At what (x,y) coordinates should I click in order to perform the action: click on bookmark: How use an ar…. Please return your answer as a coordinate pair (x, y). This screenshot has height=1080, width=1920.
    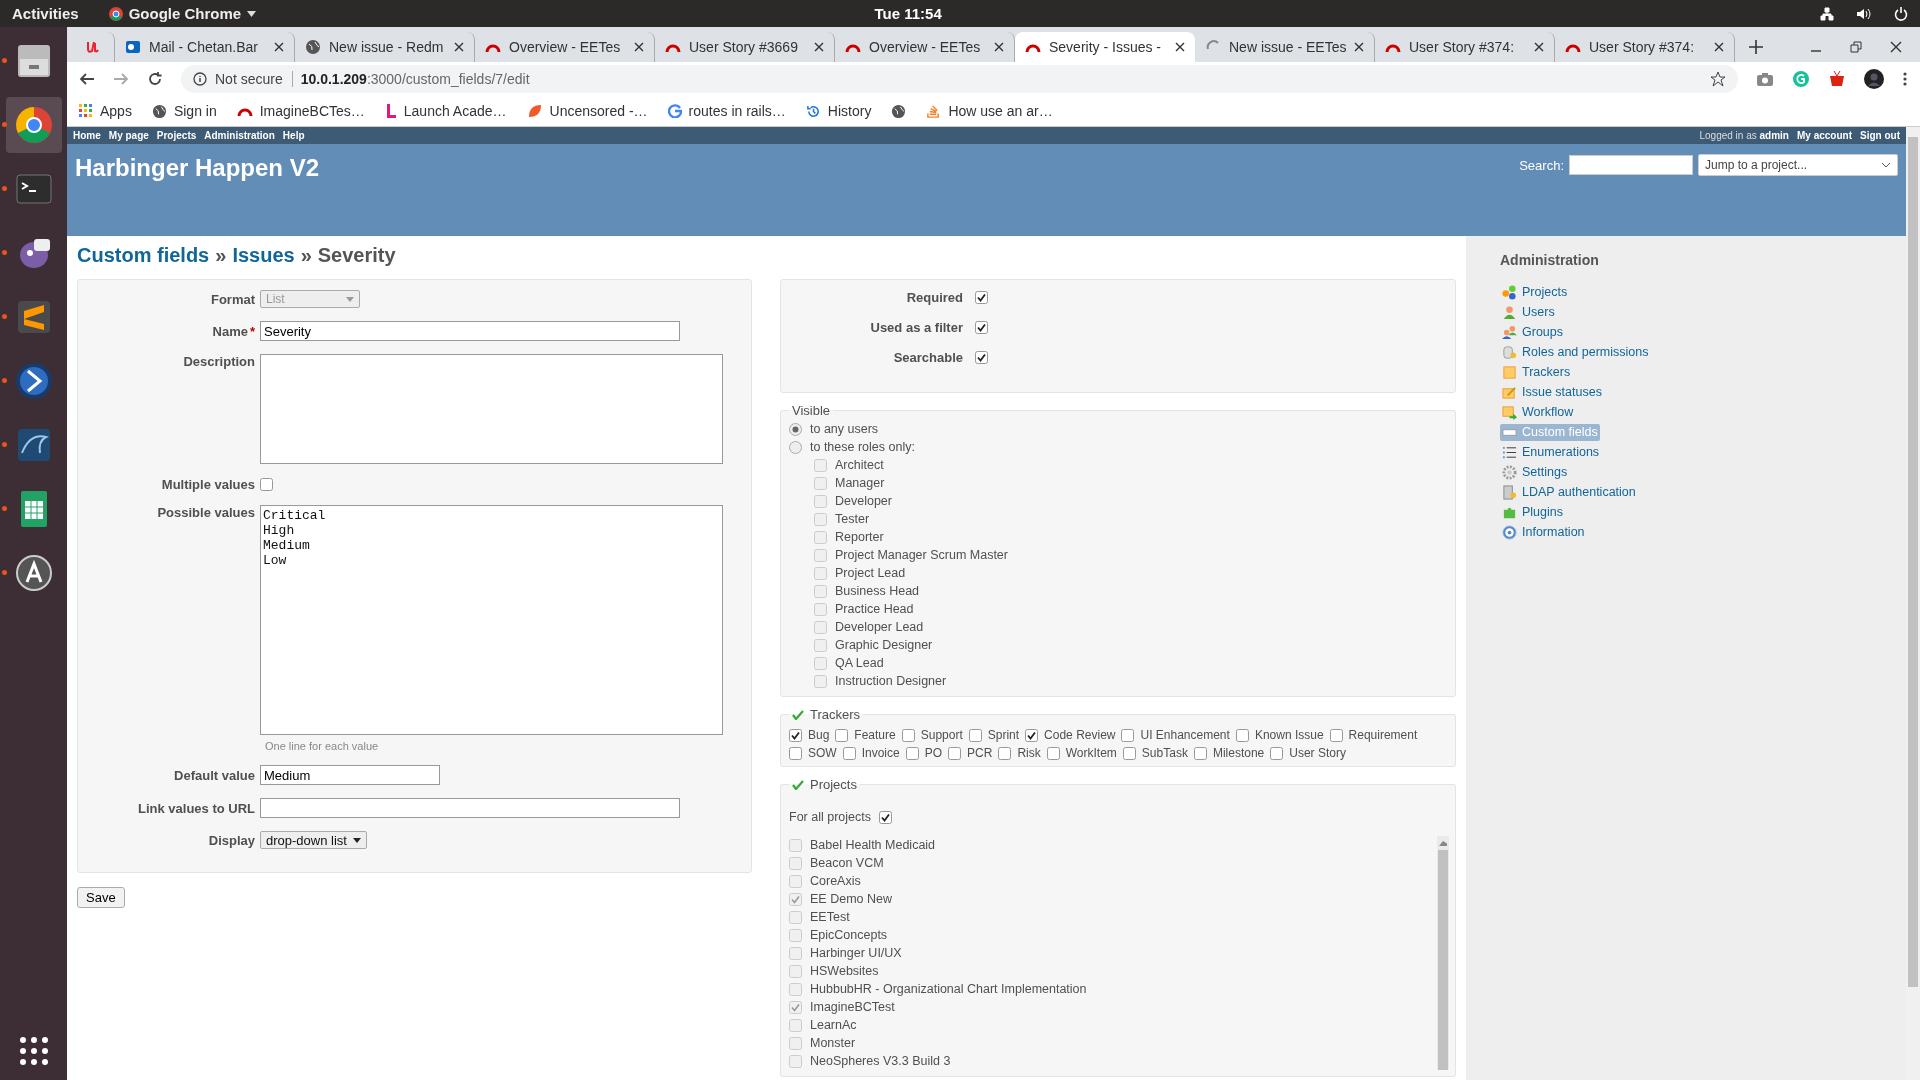
    Looking at the image, I should click on (989, 111).